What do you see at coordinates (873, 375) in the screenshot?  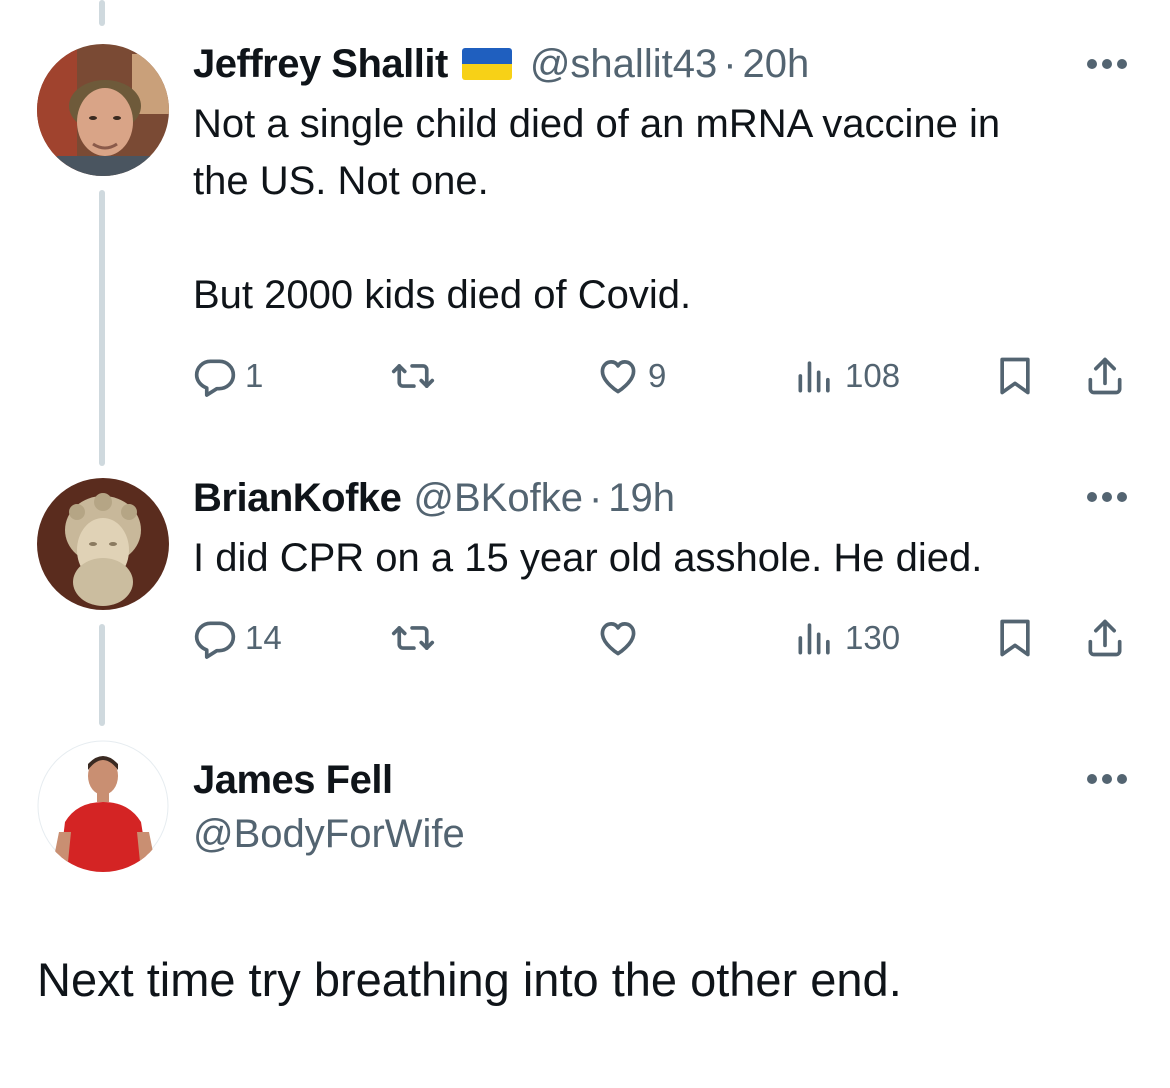 I see `view-count: 108` at bounding box center [873, 375].